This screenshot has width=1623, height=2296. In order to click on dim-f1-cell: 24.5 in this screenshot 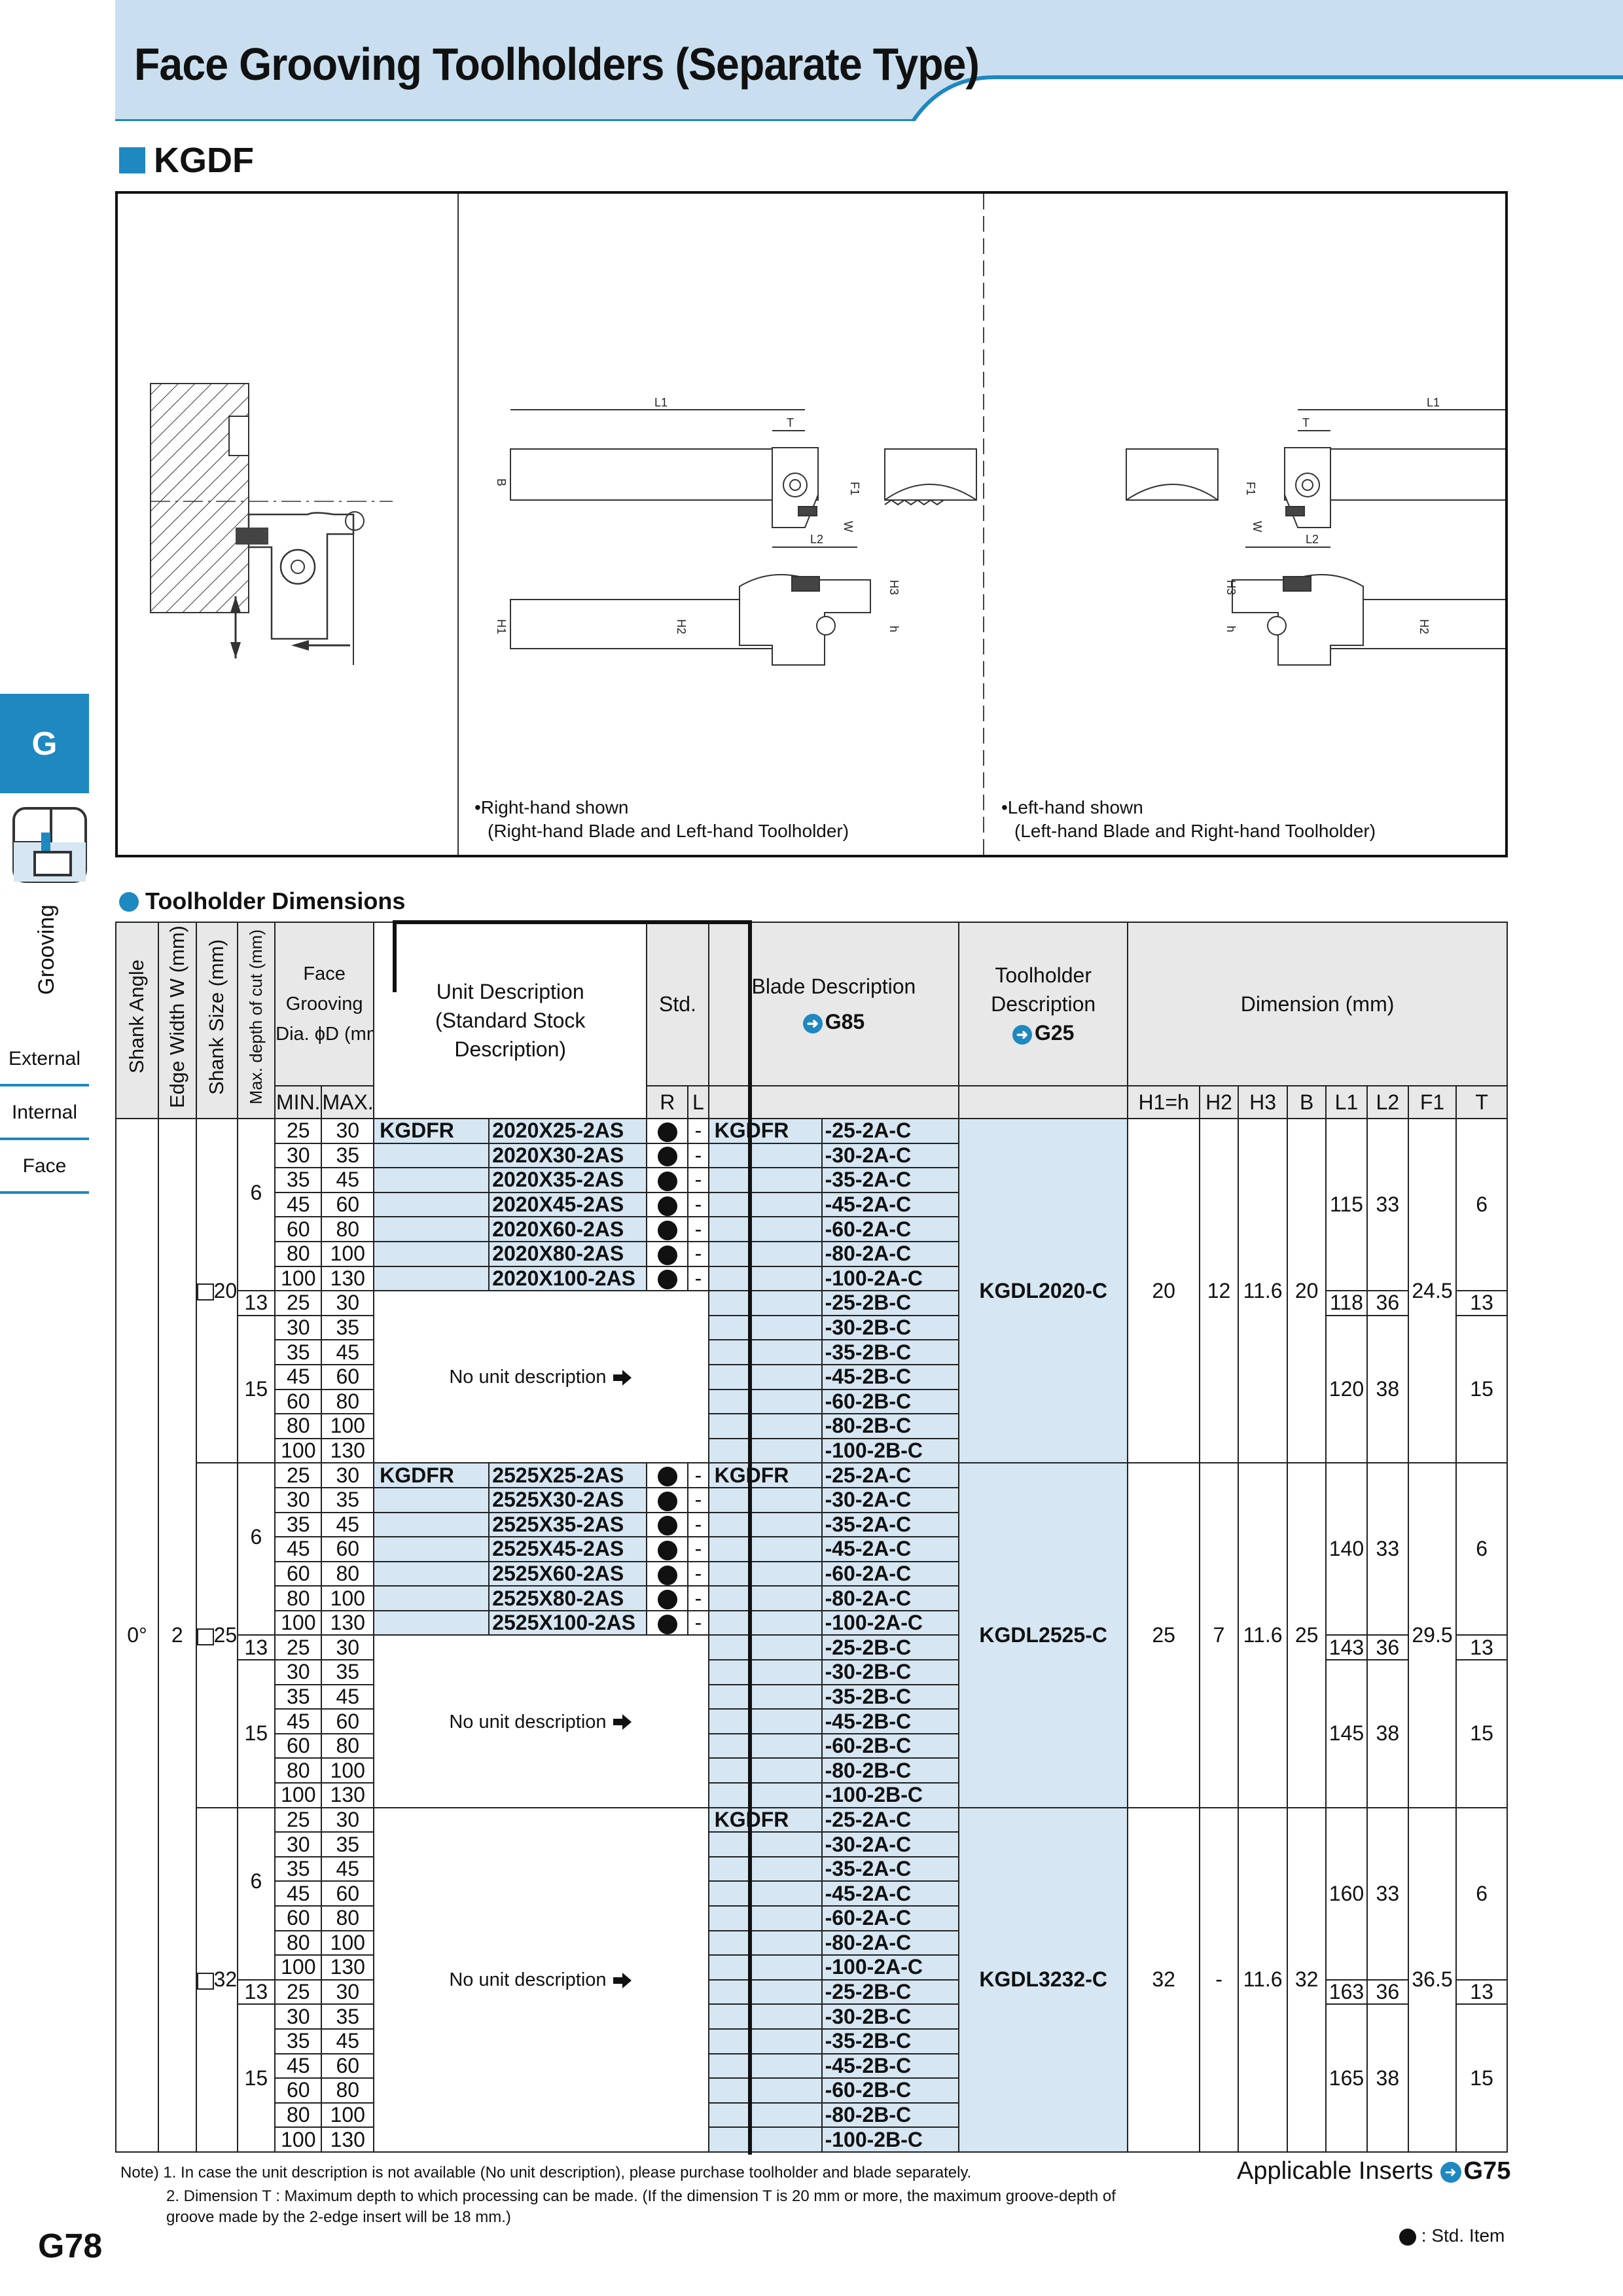, I will do `click(1432, 1290)`.